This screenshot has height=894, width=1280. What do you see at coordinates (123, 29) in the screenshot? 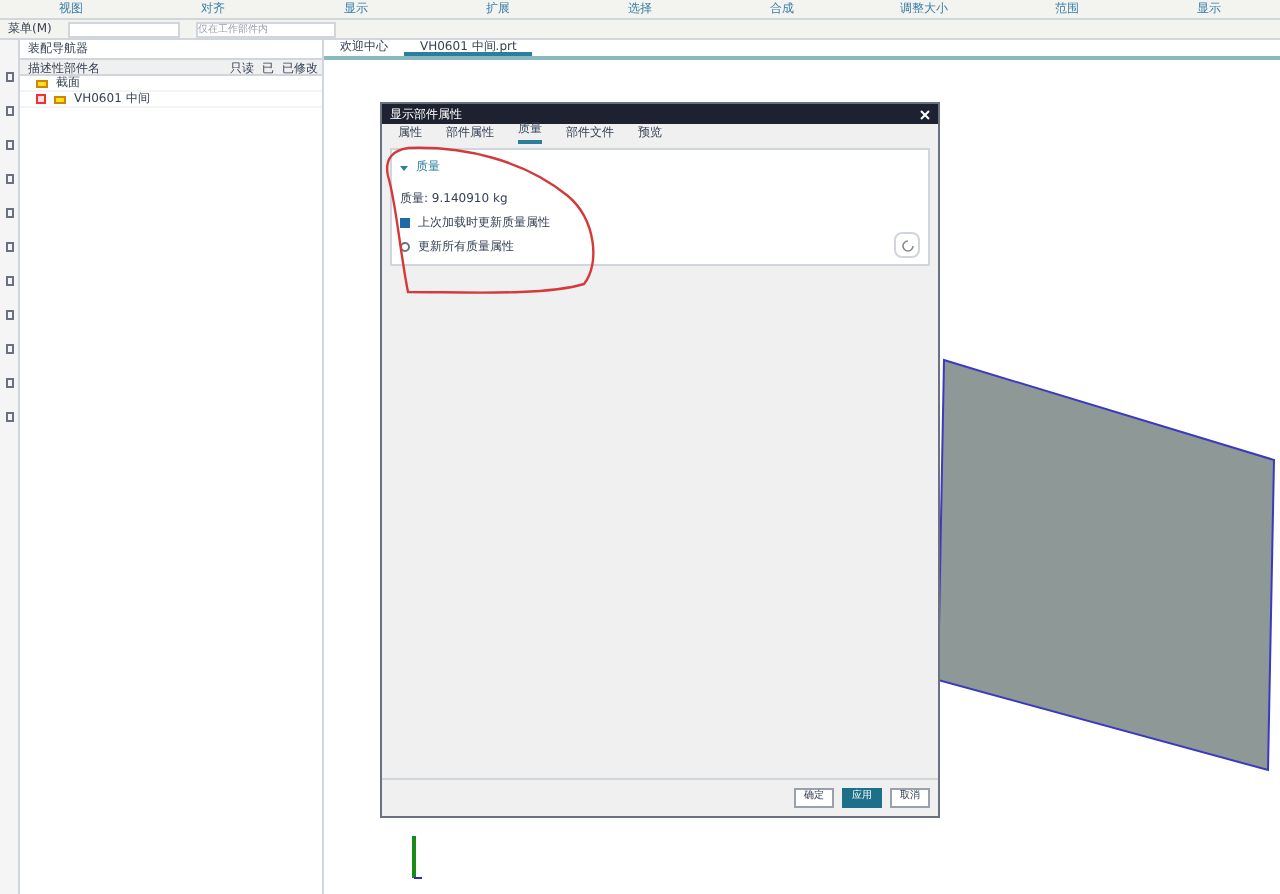
I see `selection-field` at bounding box center [123, 29].